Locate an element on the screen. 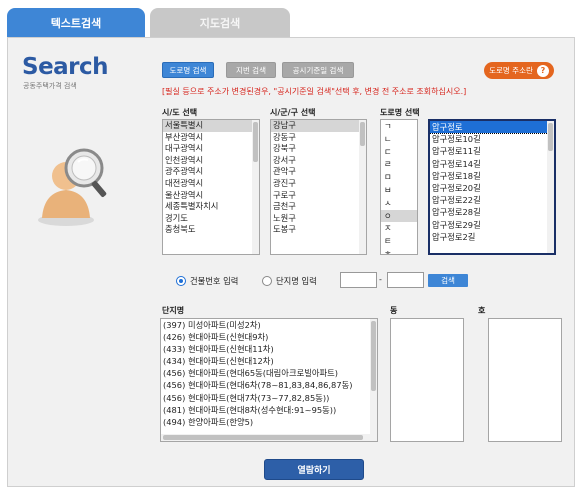  list-item: ㅎ is located at coordinates (399, 251).